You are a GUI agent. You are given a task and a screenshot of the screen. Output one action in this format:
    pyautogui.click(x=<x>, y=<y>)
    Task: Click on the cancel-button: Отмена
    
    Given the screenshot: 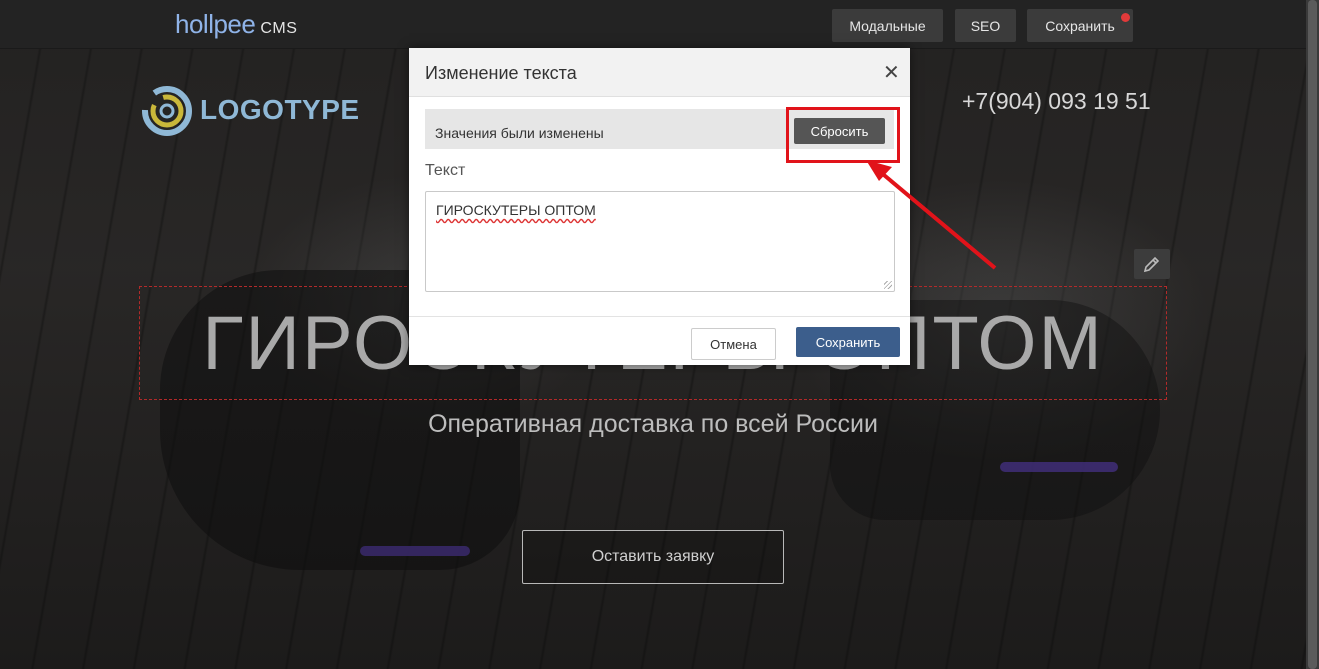 What is the action you would take?
    pyautogui.click(x=733, y=344)
    